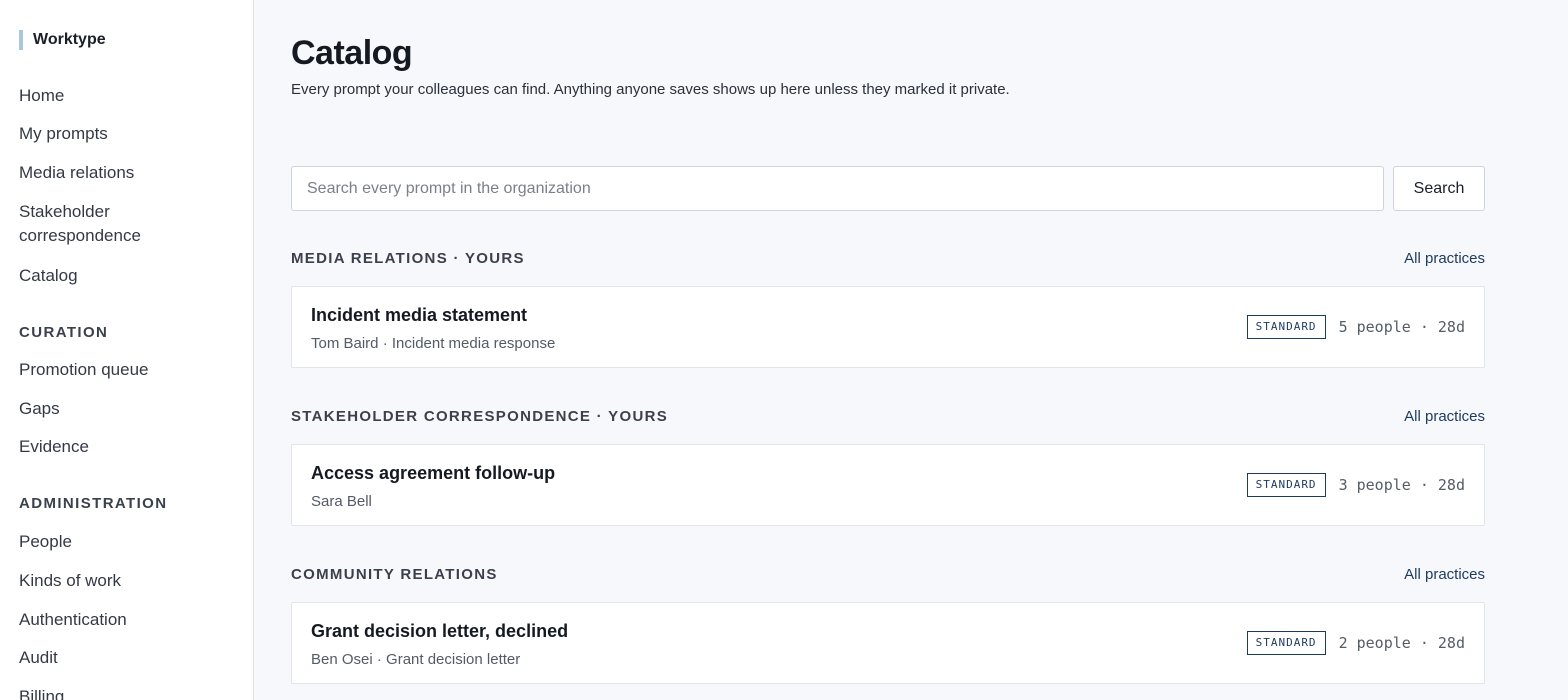  Describe the element at coordinates (440, 631) in the screenshot. I see `prompt-card-title: Grant decision letter, declined` at that location.